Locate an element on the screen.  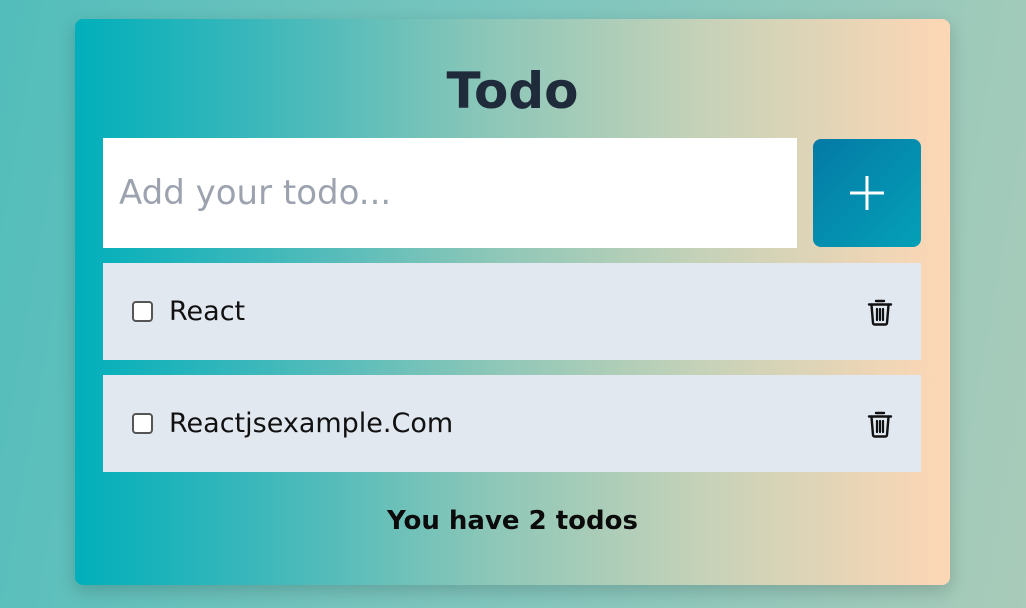
todo-count: You have 2 todos is located at coordinates (512, 521).